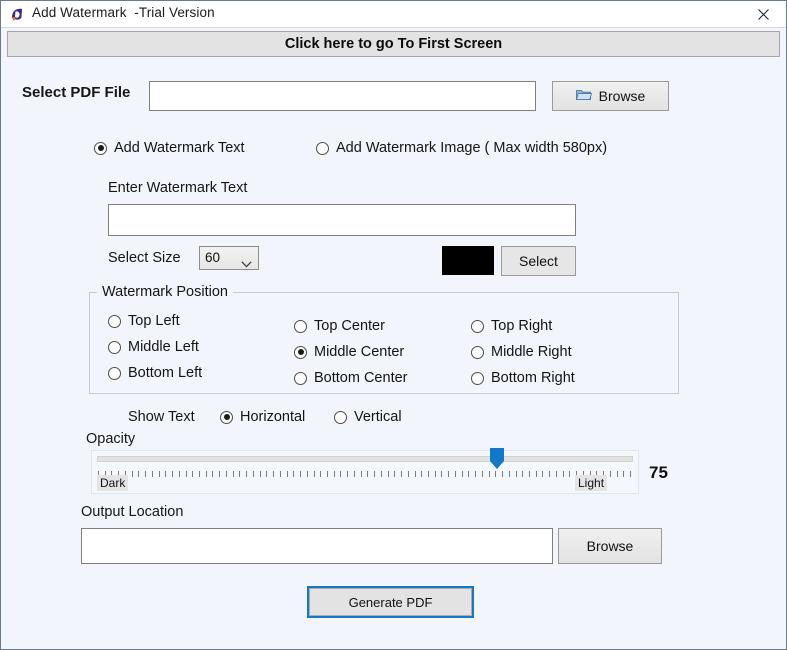 The image size is (787, 650). I want to click on opacity-slider-track, so click(365, 459).